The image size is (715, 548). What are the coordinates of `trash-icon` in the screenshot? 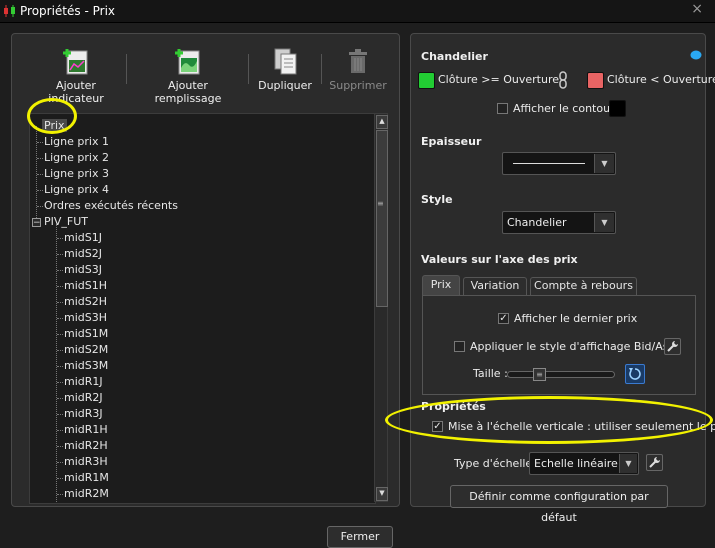 It's located at (358, 61).